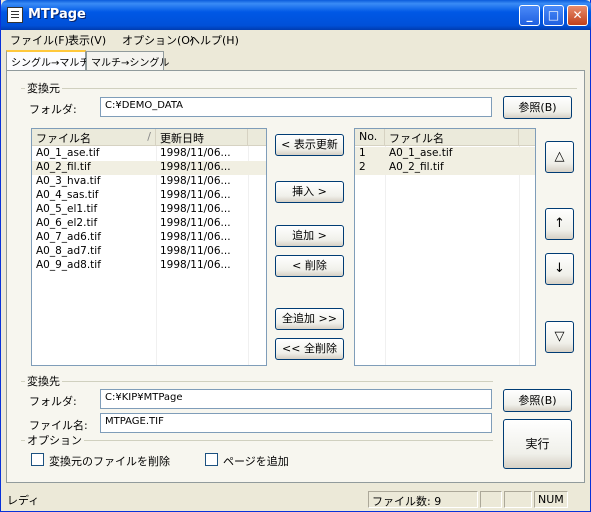 Image resolution: width=591 pixels, height=512 pixels. Describe the element at coordinates (445, 168) in the screenshot. I see `table-row: 2 A0_2_fil.tif` at that location.